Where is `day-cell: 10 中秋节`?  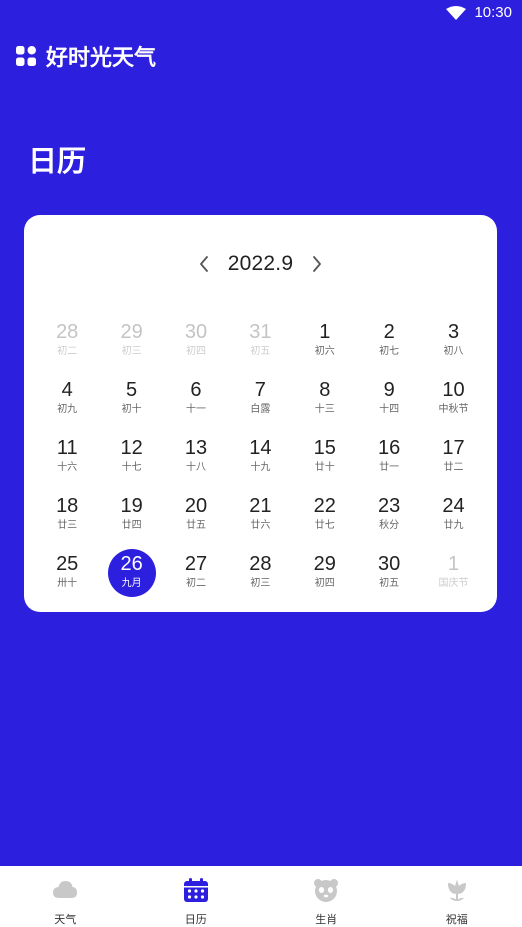 day-cell: 10 中秋节 is located at coordinates (453, 402).